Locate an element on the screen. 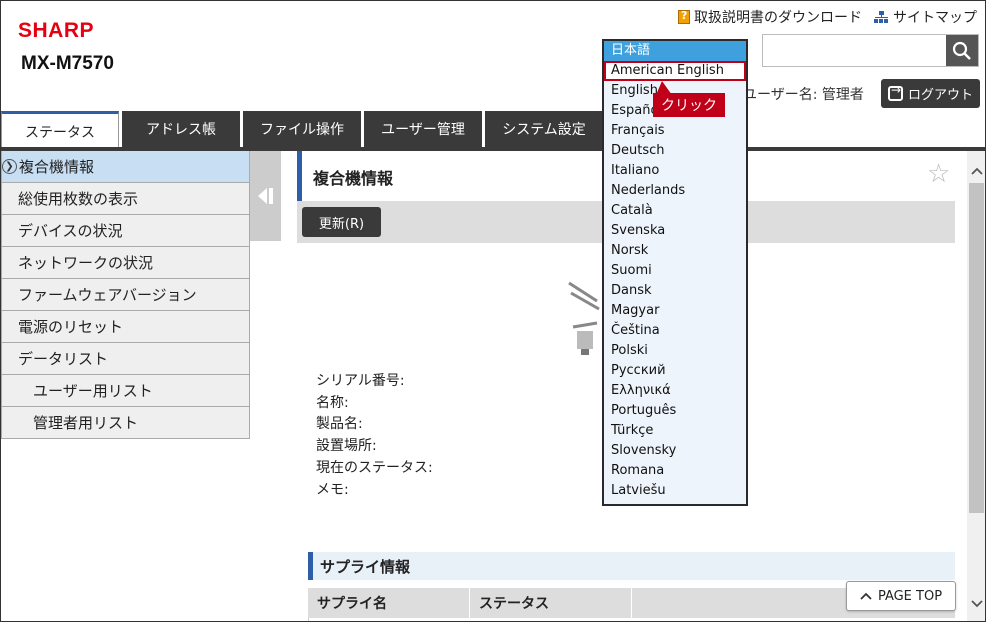  language-option-pt: Português is located at coordinates (675, 411).